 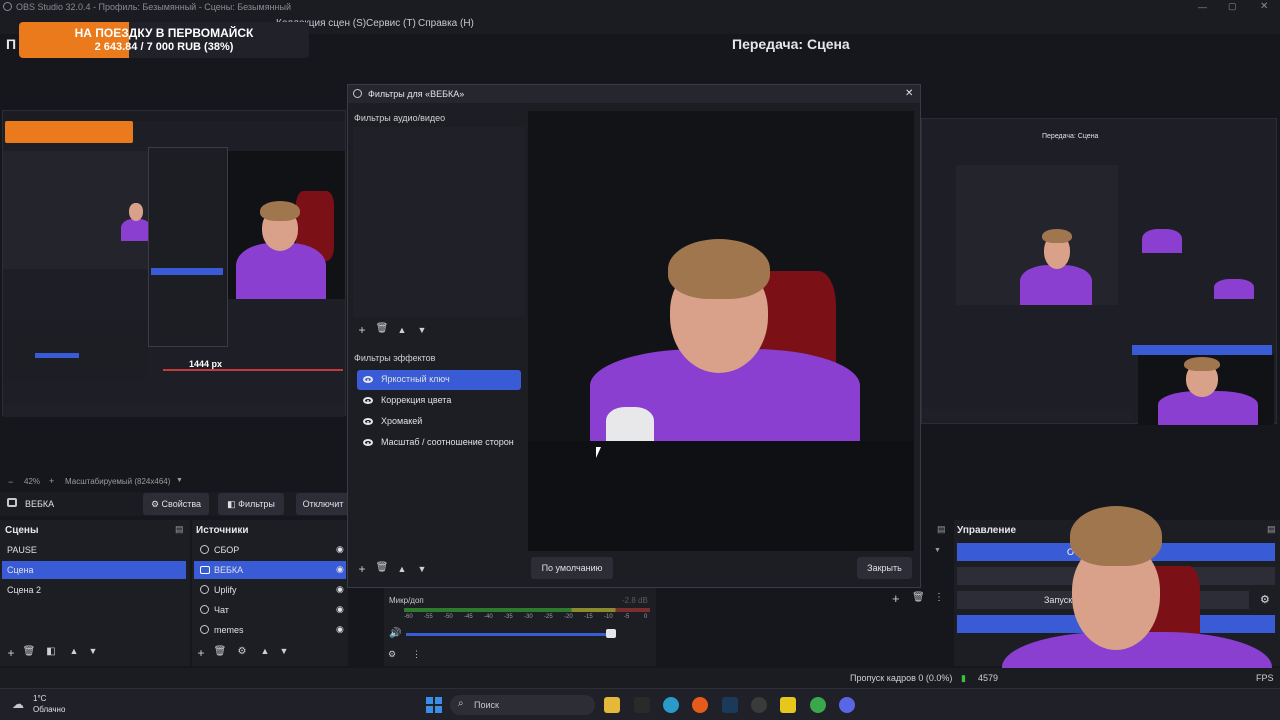 What do you see at coordinates (446, 23) in the screenshot?
I see `menu-help: Справка (H)` at bounding box center [446, 23].